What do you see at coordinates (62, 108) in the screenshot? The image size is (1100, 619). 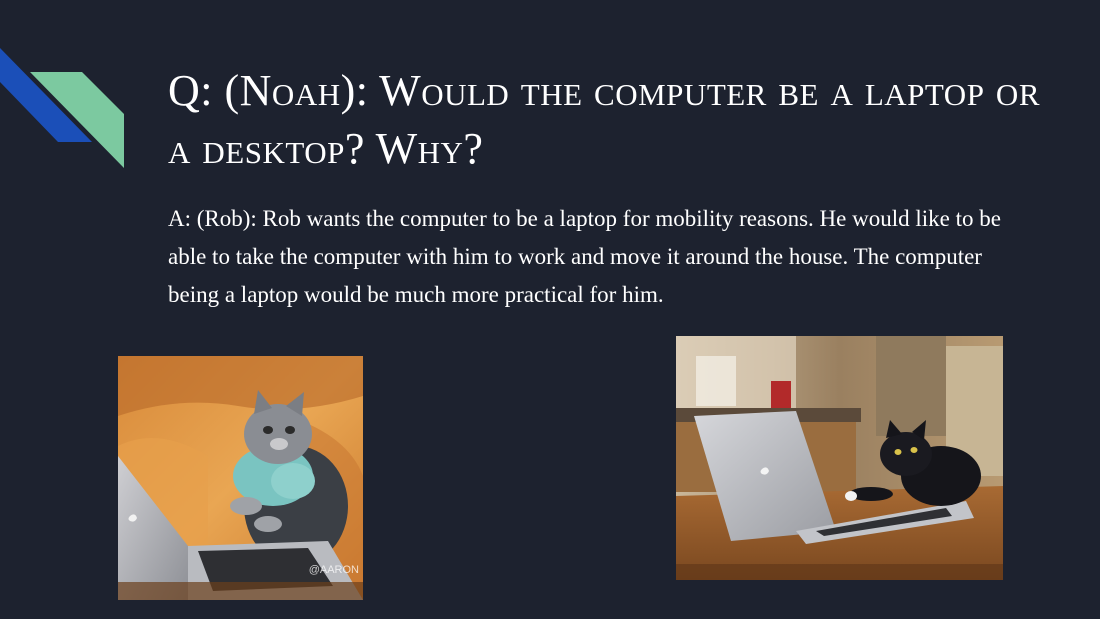 I see `corner-accent-decoration` at bounding box center [62, 108].